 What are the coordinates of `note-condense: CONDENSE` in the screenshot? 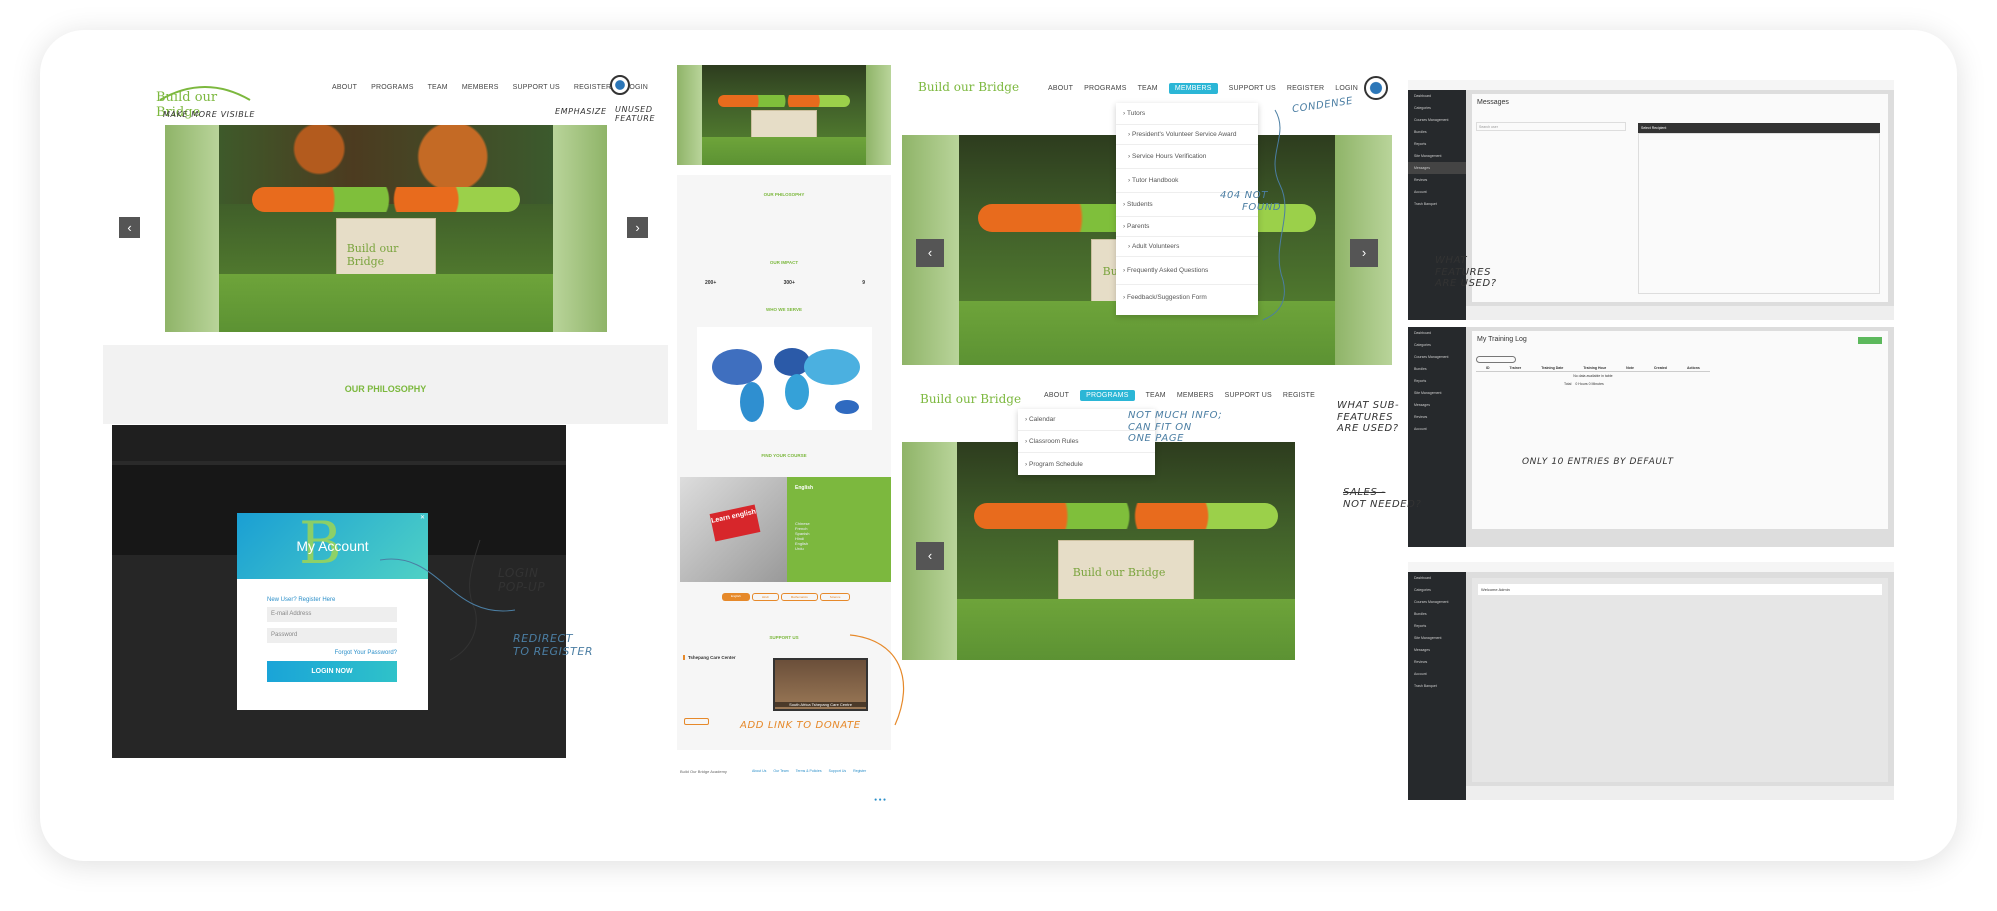 It's located at (1322, 105).